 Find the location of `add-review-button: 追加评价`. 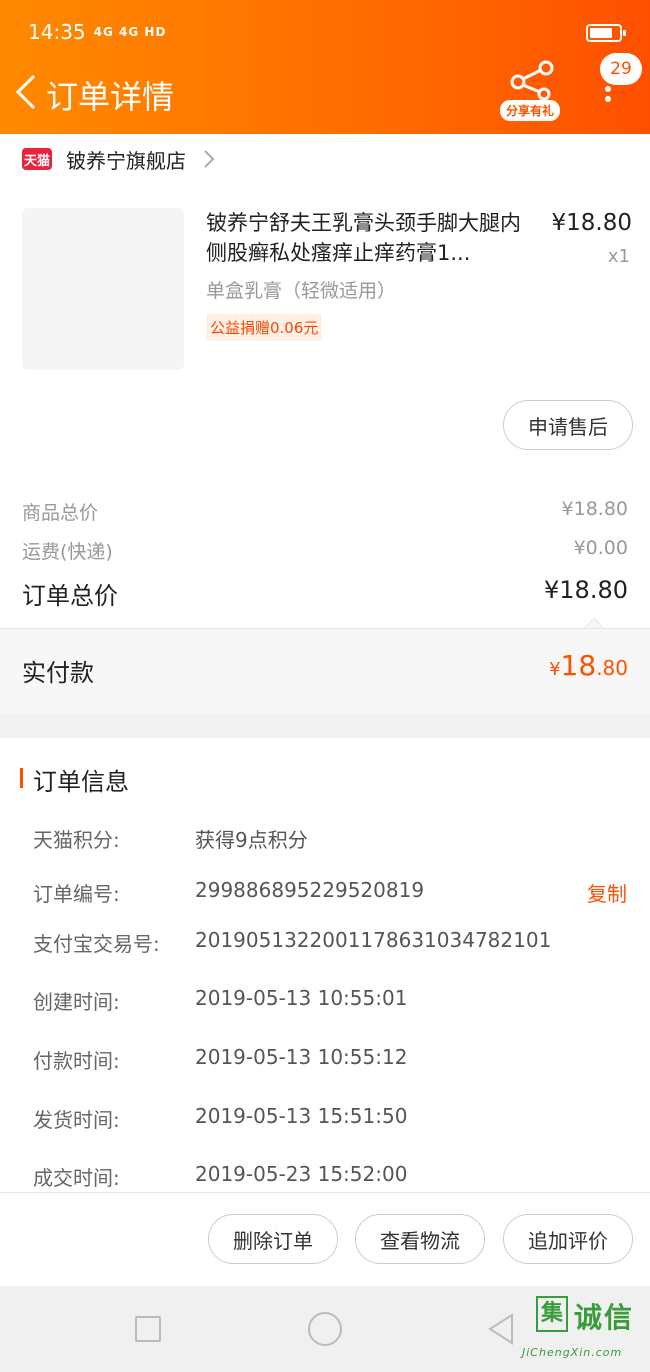

add-review-button: 追加评价 is located at coordinates (568, 1239).